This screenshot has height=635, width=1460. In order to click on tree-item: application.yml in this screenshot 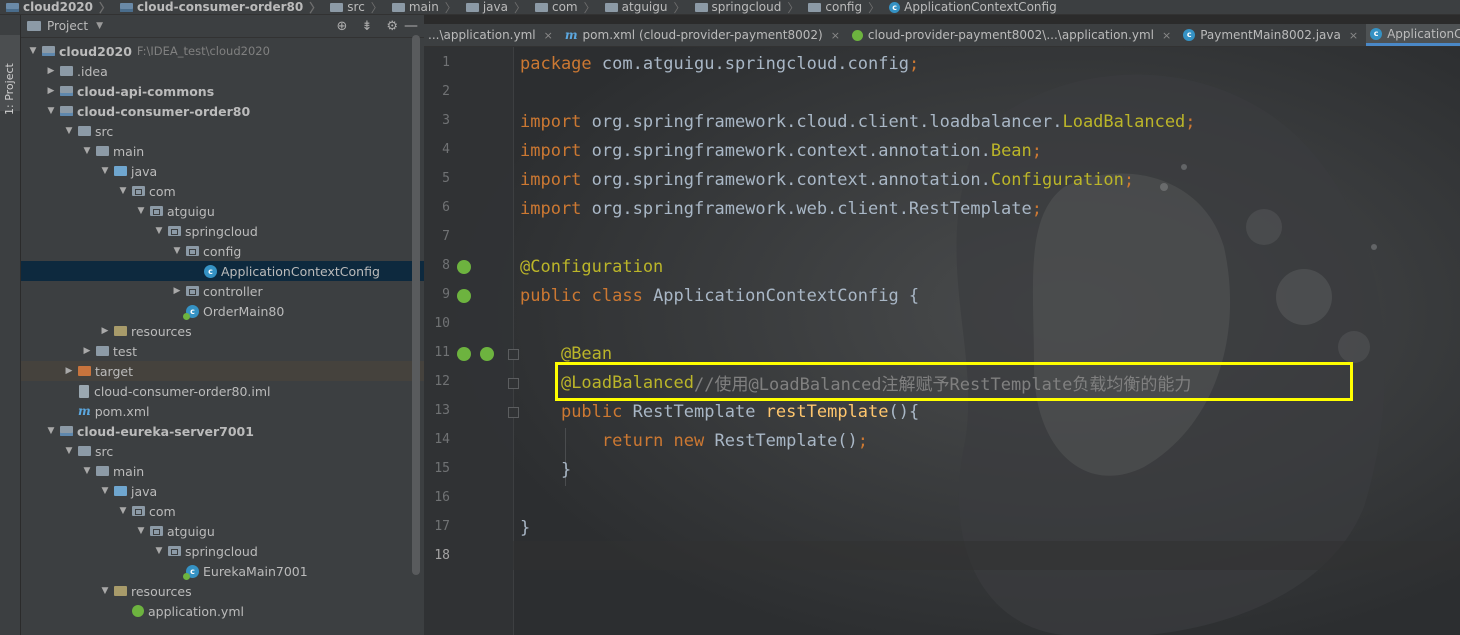, I will do `click(222, 611)`.